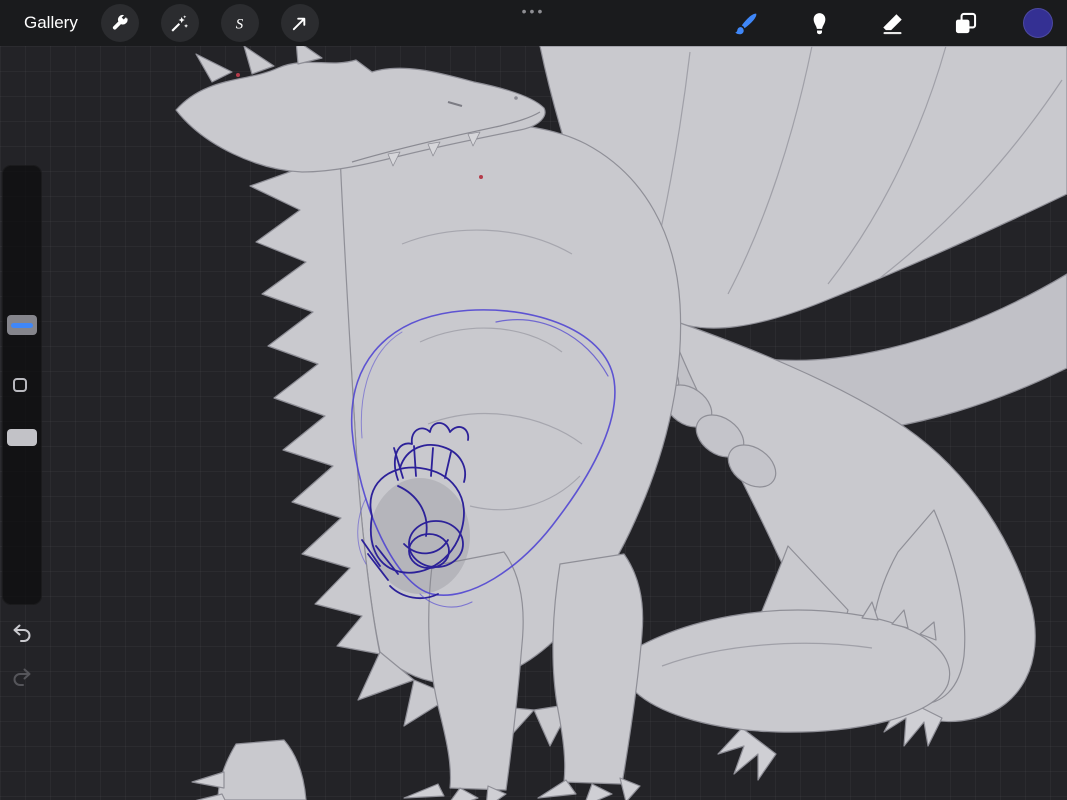 Image resolution: width=1067 pixels, height=800 pixels. I want to click on gallery-button: Gallery, so click(51, 23).